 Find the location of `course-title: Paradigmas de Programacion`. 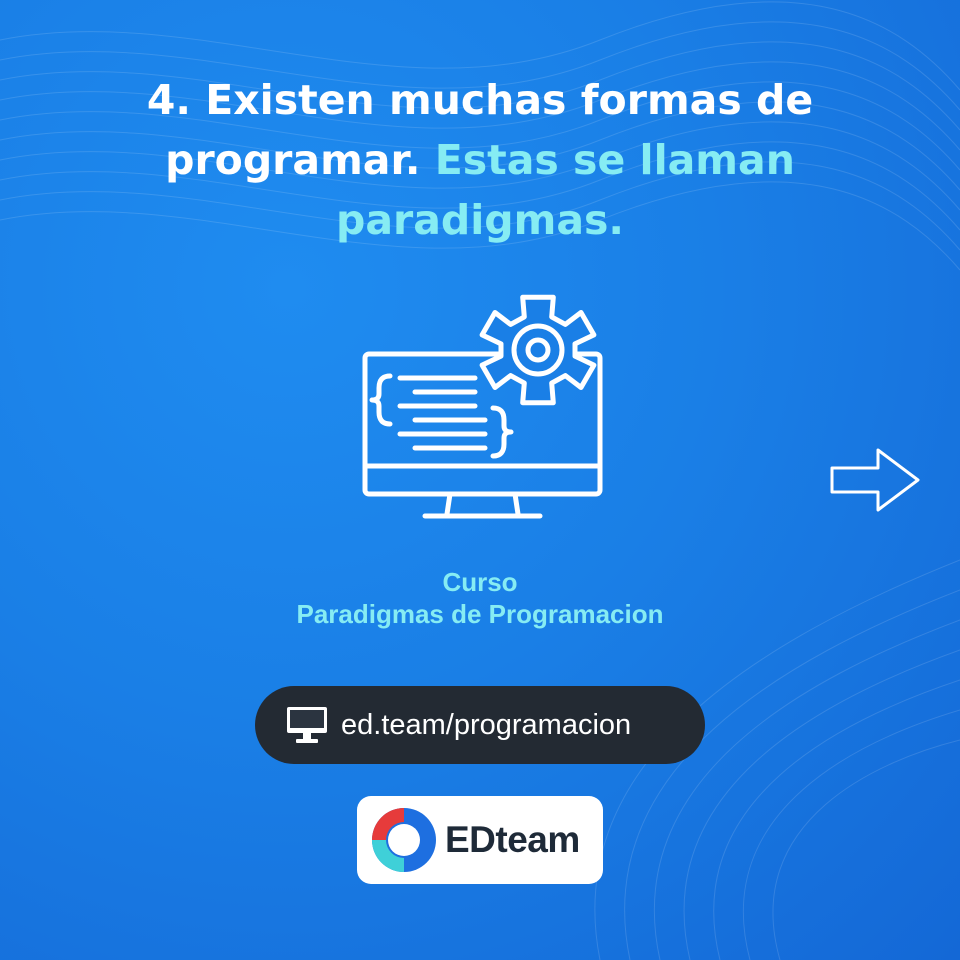

course-title: Paradigmas de Programacion is located at coordinates (480, 614).